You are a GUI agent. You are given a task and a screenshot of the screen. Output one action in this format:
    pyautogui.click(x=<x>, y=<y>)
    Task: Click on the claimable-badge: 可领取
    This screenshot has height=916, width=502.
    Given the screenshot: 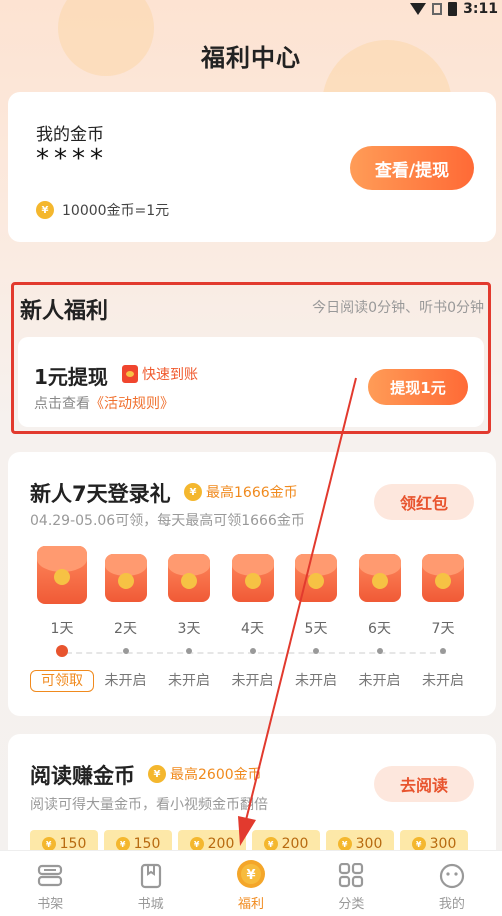 What is the action you would take?
    pyautogui.click(x=62, y=681)
    